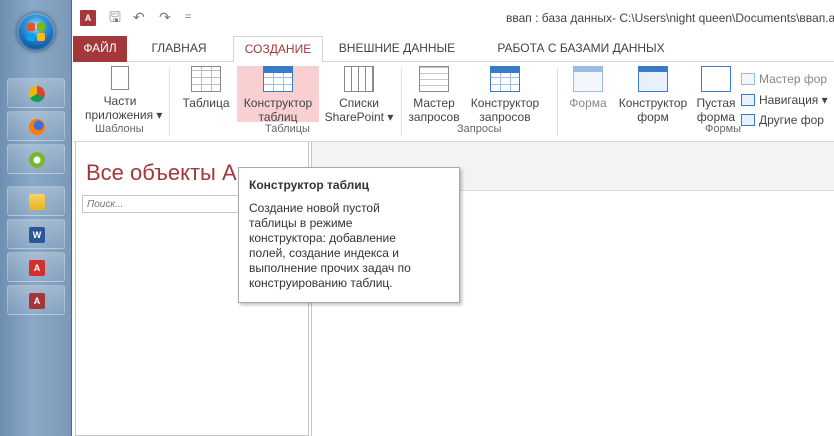  Describe the element at coordinates (359, 95) in the screenshot. I see `sharepoint-lists-button: Списки SharePoint ▾` at that location.